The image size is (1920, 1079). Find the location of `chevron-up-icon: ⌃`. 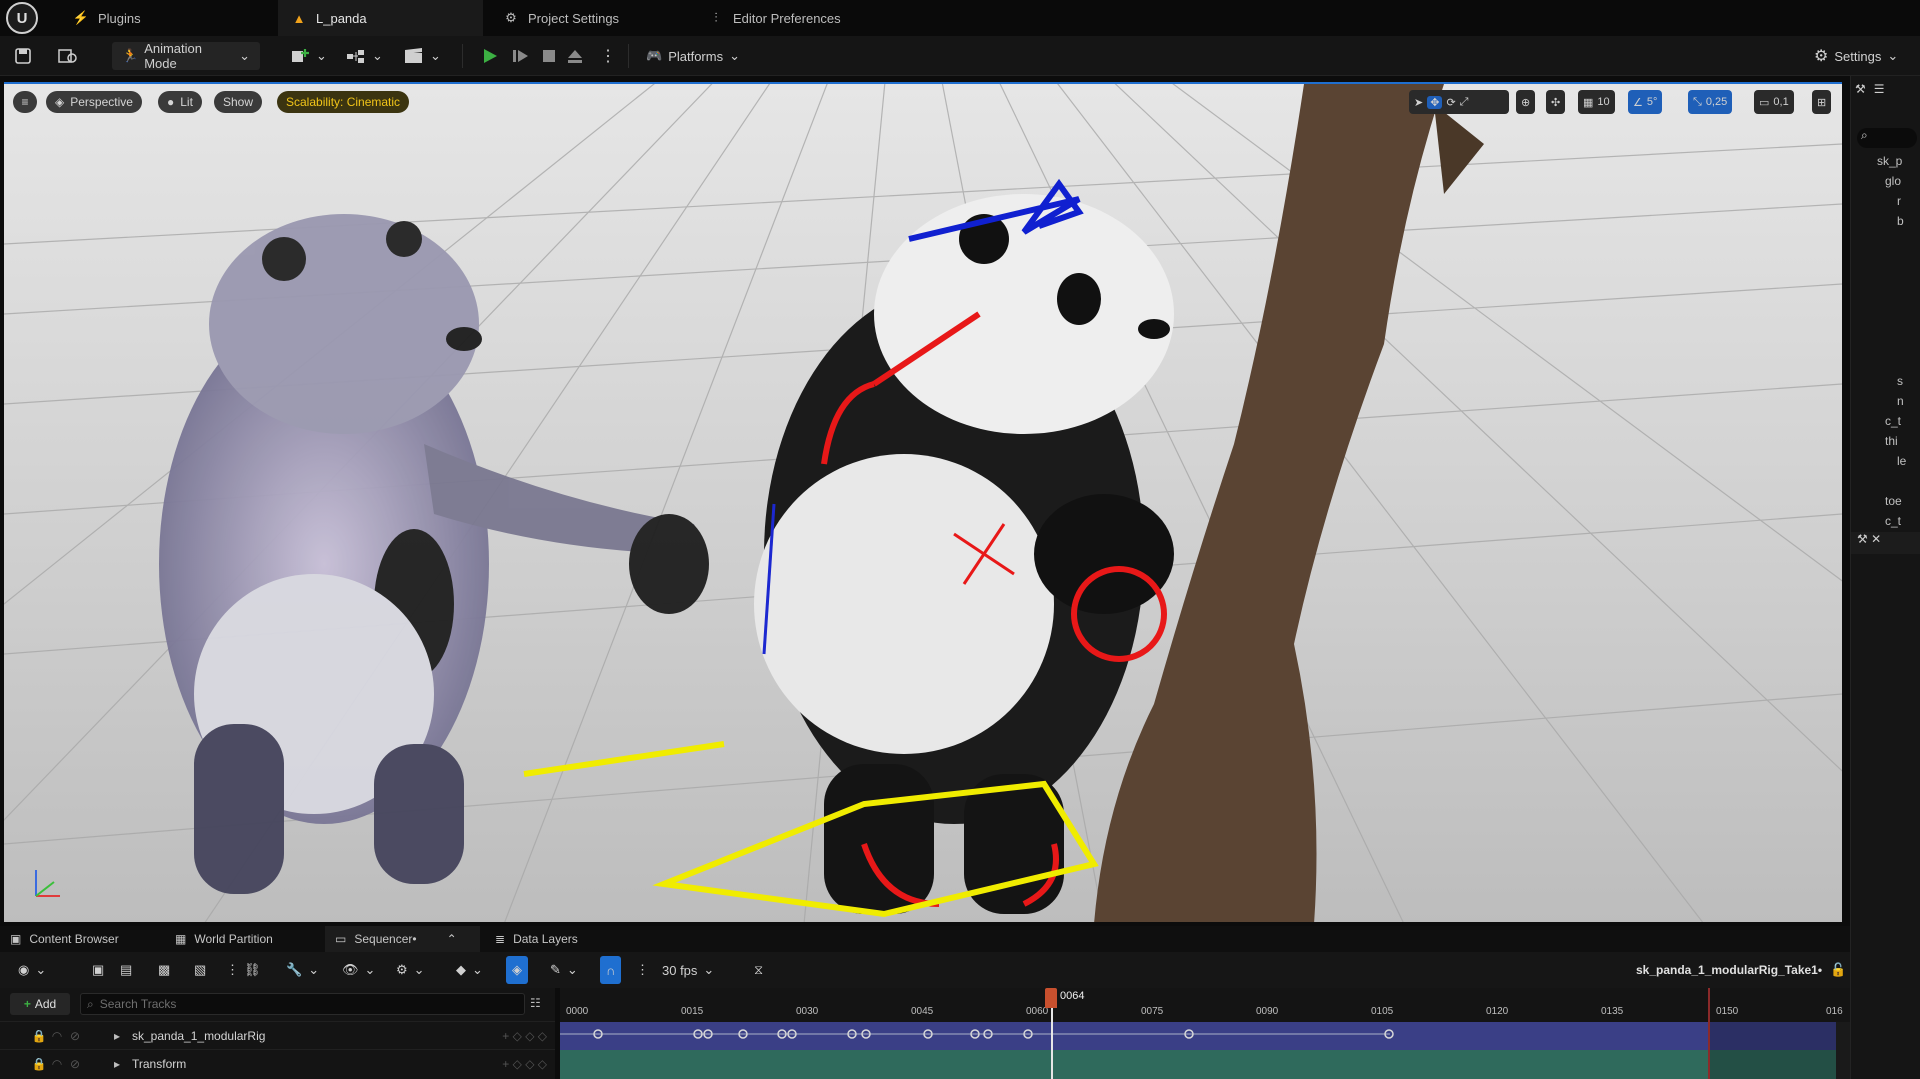

chevron-up-icon: ⌃ is located at coordinates (452, 939).